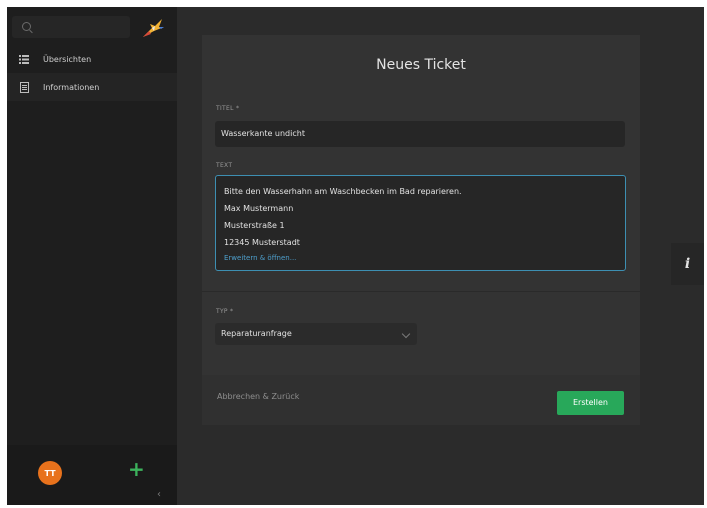 The width and height of the screenshot is (707, 508). Describe the element at coordinates (24, 87) in the screenshot. I see `document-icon` at that location.